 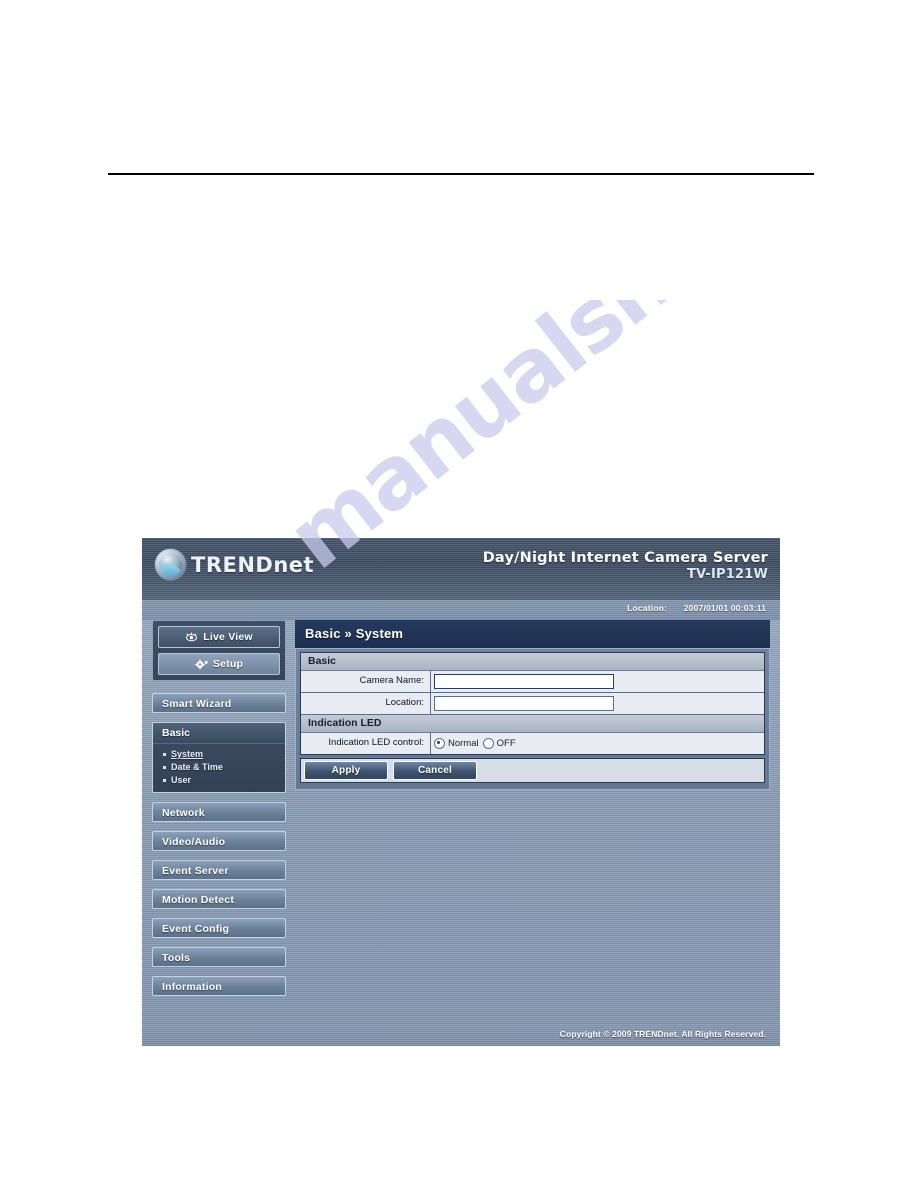 What do you see at coordinates (198, 900) in the screenshot?
I see `sidebar-item-label: Motion Detect` at bounding box center [198, 900].